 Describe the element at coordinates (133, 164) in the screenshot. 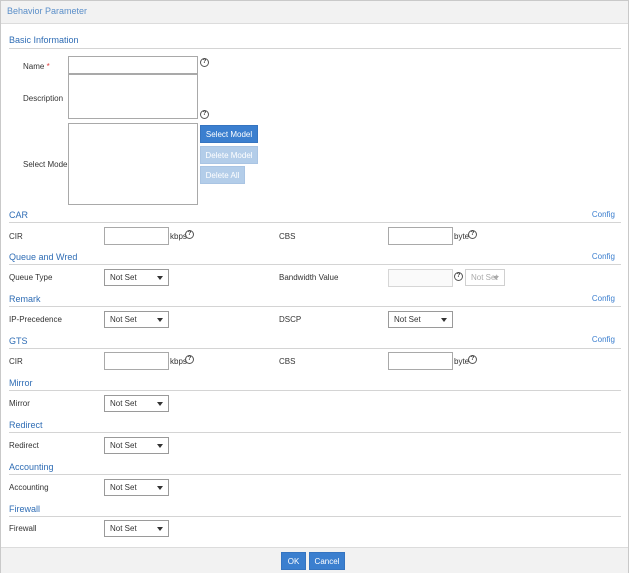

I see `model-listbox` at that location.